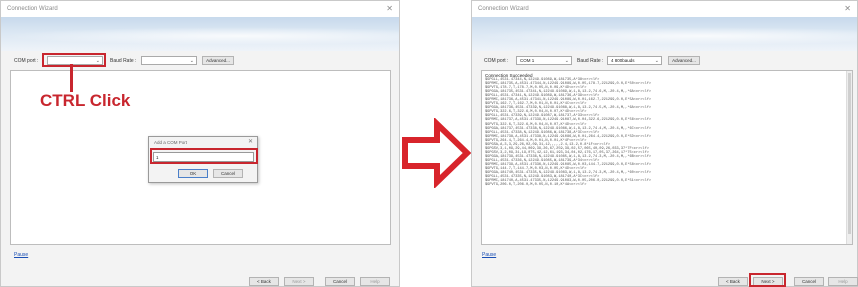 This screenshot has height=287, width=858. What do you see at coordinates (228, 173) in the screenshot?
I see `dialog-cancel-button: Cancel` at bounding box center [228, 173].